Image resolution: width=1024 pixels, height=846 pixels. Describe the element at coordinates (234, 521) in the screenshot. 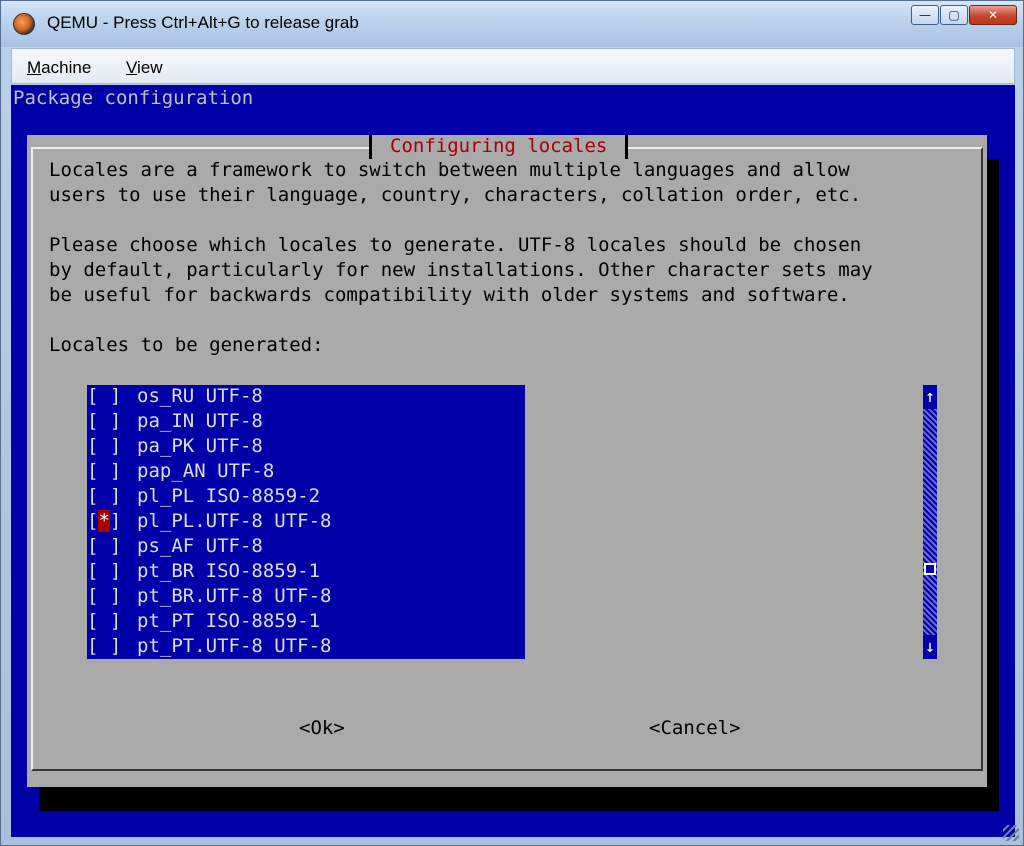

I see `locale-label: pl_PL.UTF-8 UTF-8` at that location.